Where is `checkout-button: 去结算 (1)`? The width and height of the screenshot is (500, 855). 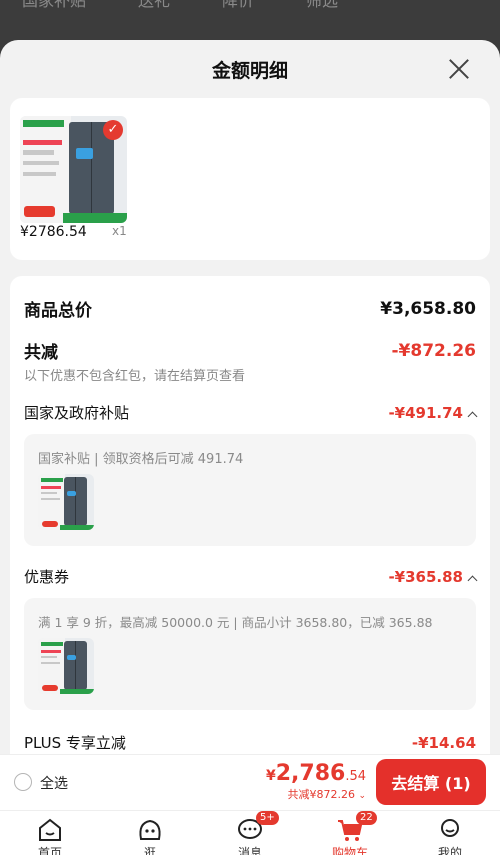
checkout-button: 去结算 (1) is located at coordinates (431, 782).